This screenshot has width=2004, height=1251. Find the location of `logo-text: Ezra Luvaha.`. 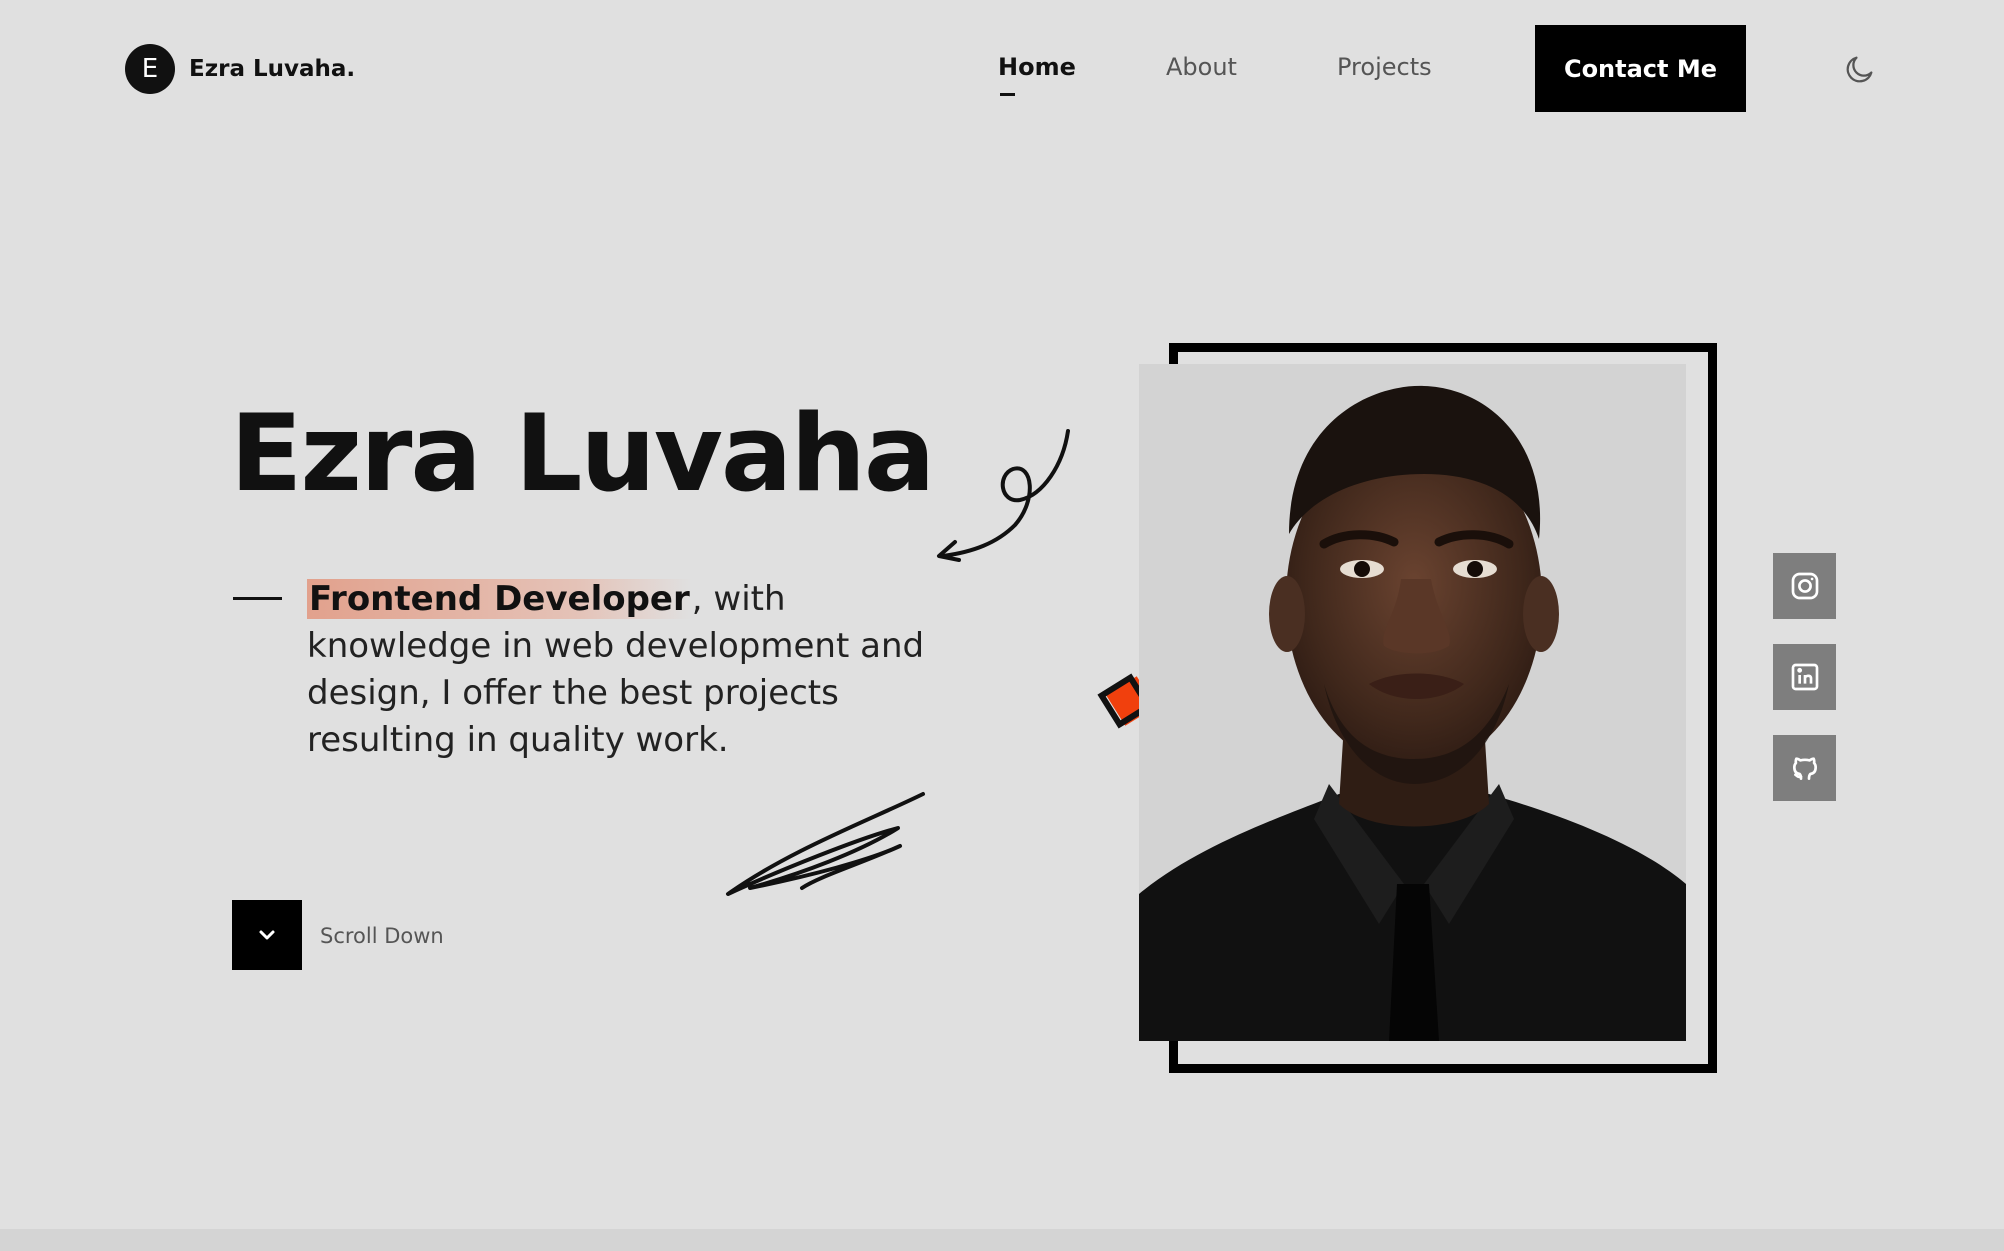

logo-text: Ezra Luvaha. is located at coordinates (272, 69).